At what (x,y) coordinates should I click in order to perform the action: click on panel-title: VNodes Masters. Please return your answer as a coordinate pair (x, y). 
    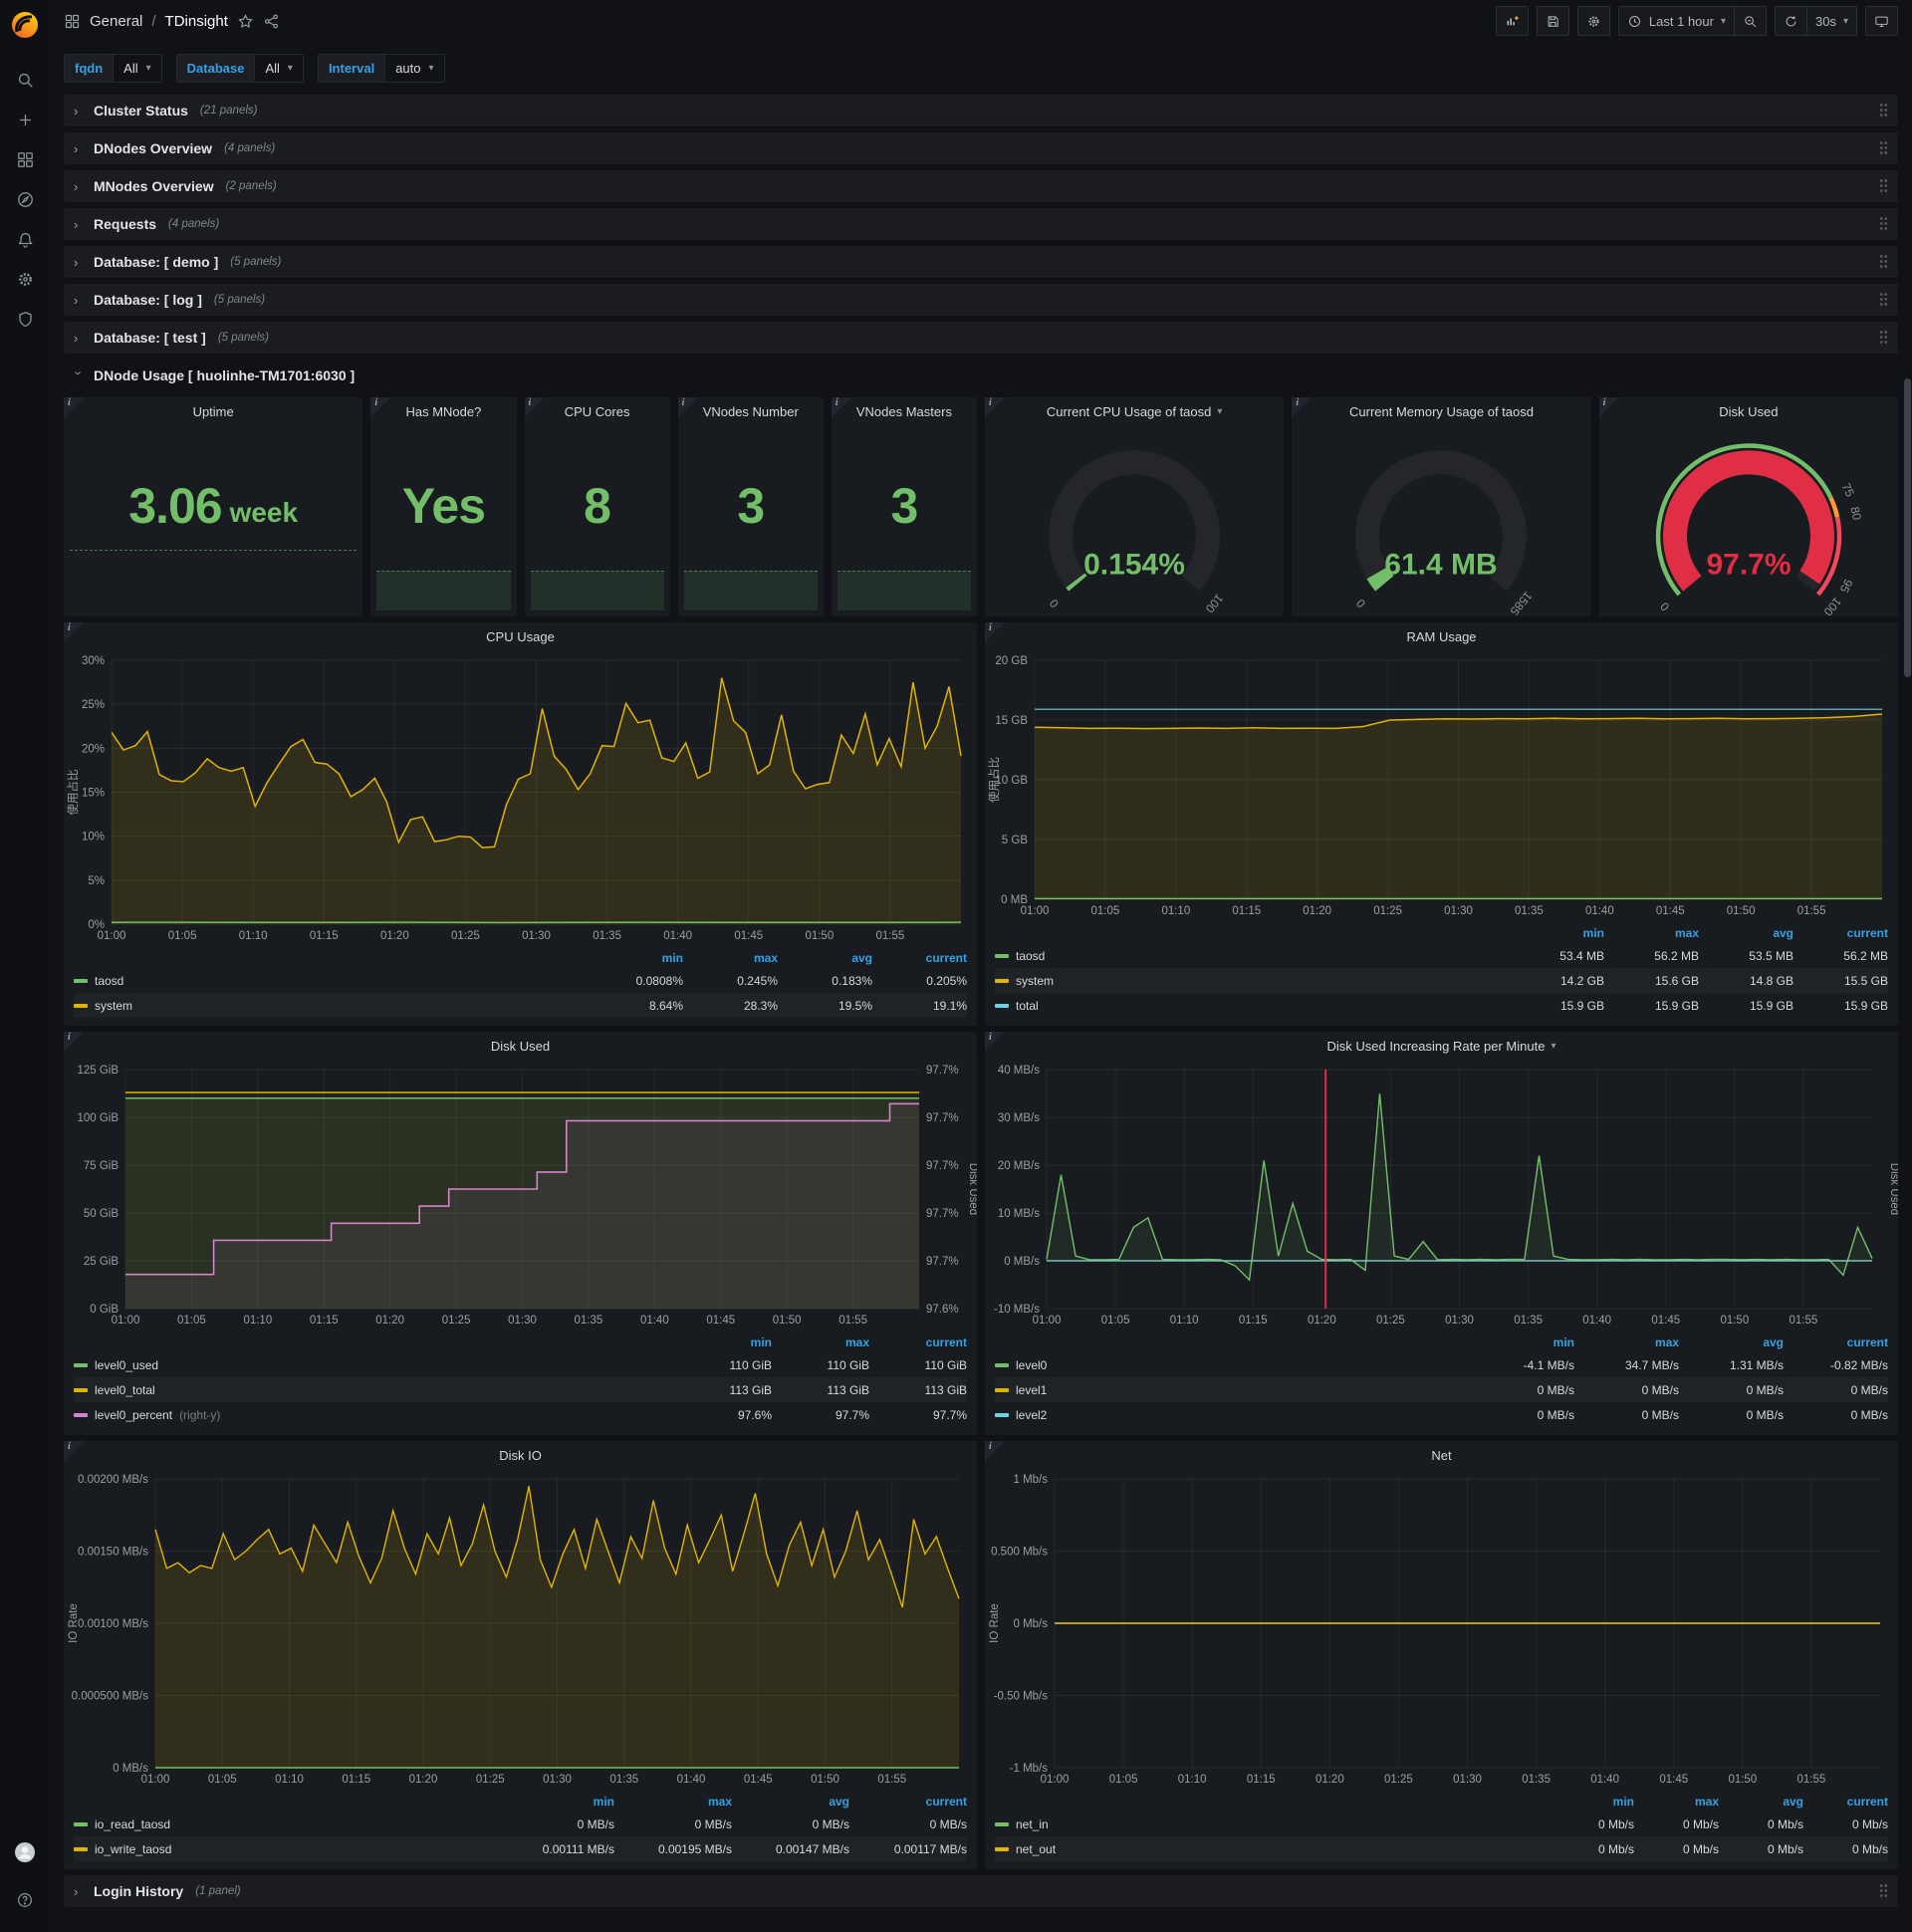
    Looking at the image, I should click on (904, 411).